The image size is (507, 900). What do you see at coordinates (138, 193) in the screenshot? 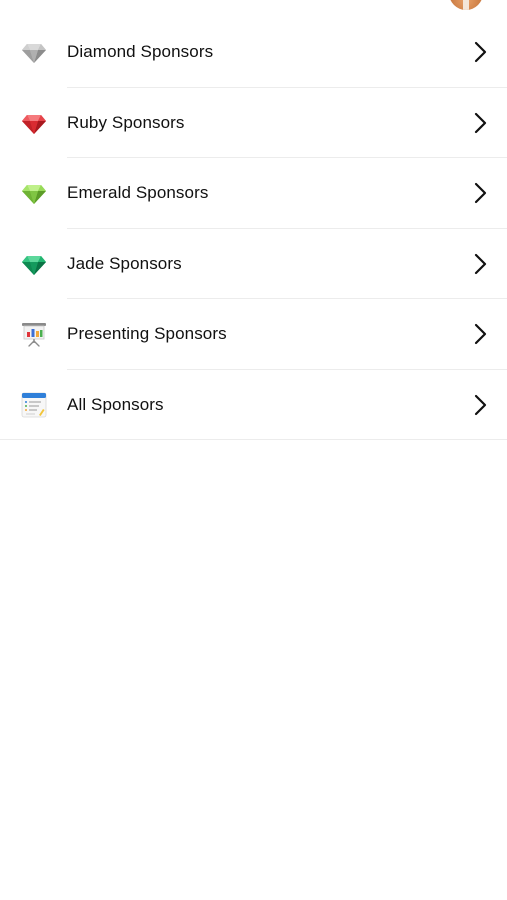
I see `list-item-label: Emerald Sponsors` at bounding box center [138, 193].